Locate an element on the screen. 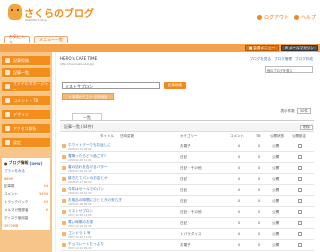  blog-info-title: ● ブログ情報 (new) is located at coordinates (23, 163).